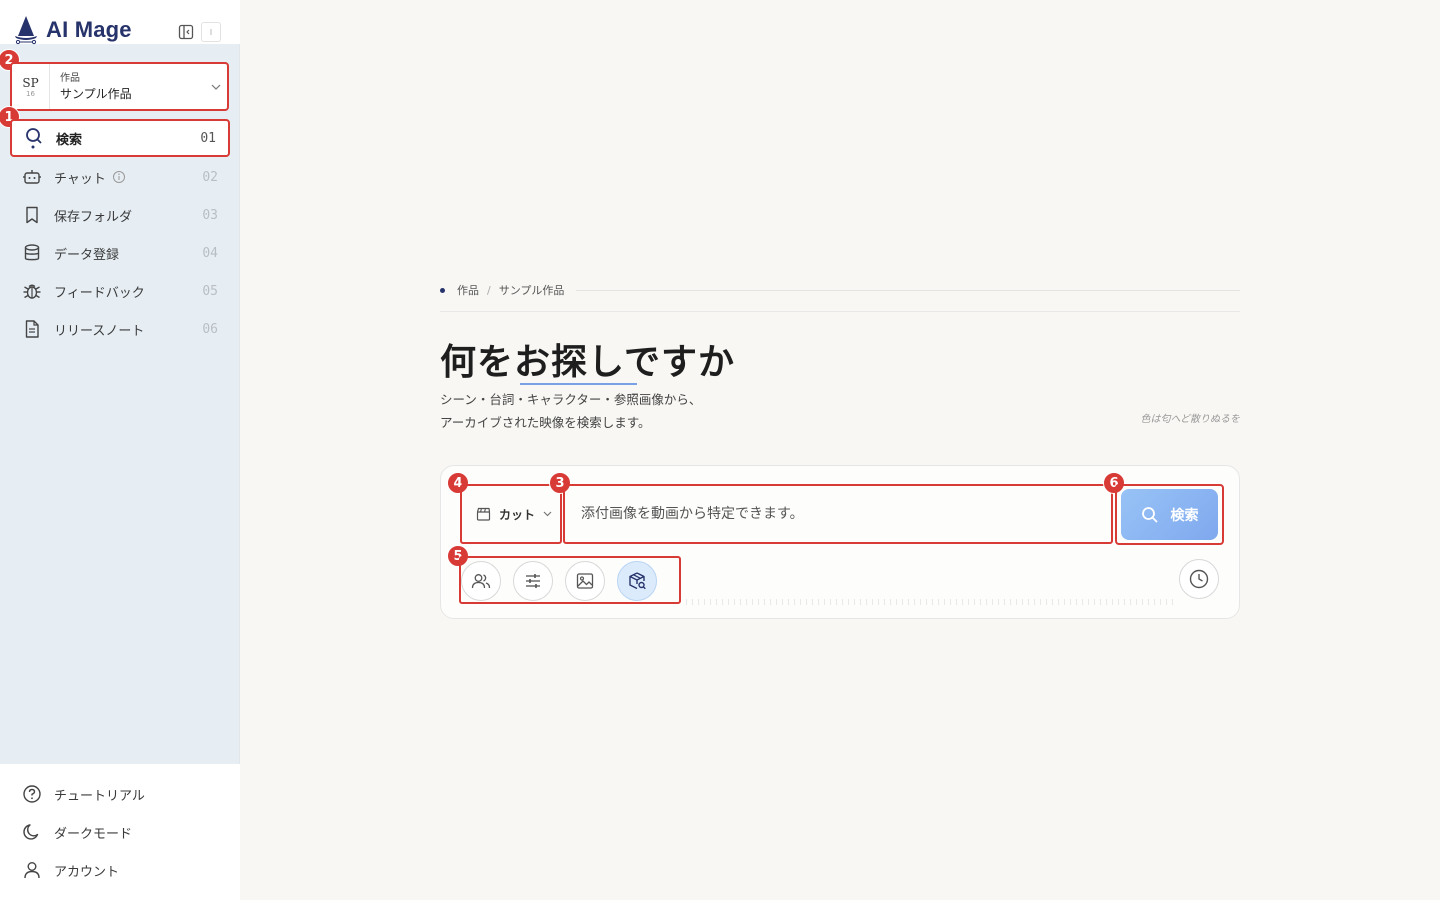  I want to click on dark-mode-label: ダークモード, so click(93, 834).